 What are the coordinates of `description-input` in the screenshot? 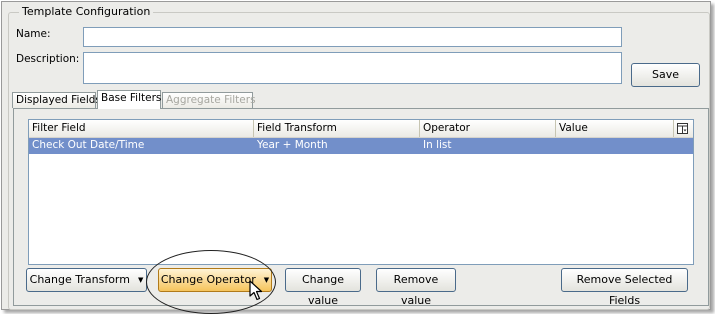 It's located at (352, 68).